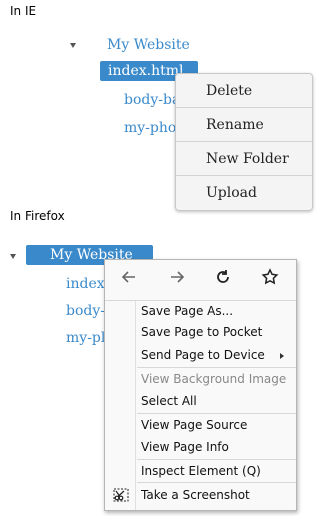  What do you see at coordinates (201, 332) in the screenshot?
I see `menu-item-save-page-to-pocket: Save Page to Pocket` at bounding box center [201, 332].